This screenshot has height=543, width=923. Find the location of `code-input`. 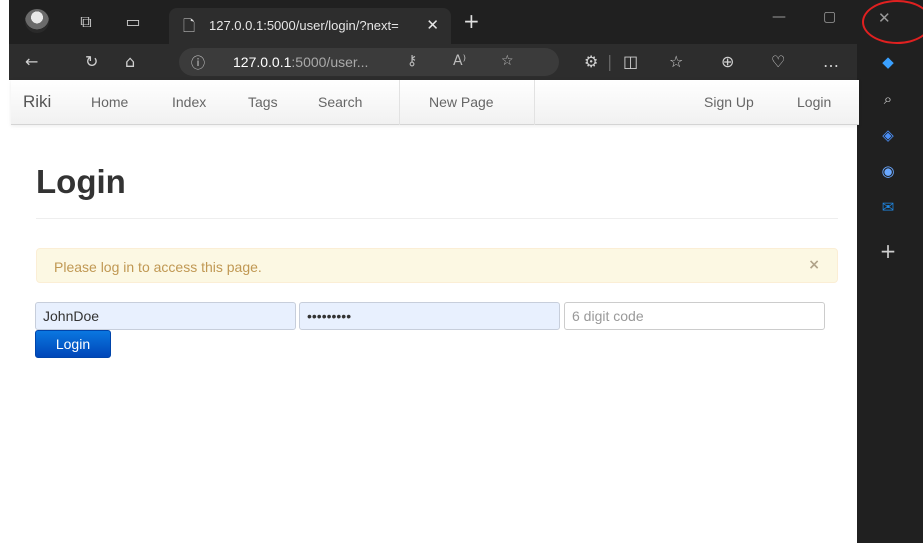

code-input is located at coordinates (694, 316).